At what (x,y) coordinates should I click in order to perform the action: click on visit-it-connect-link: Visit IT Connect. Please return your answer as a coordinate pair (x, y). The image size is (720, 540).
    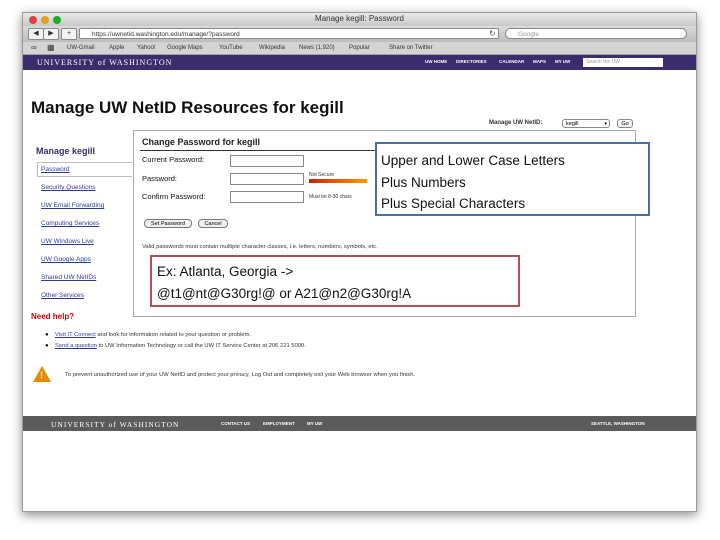
    Looking at the image, I should click on (75, 335).